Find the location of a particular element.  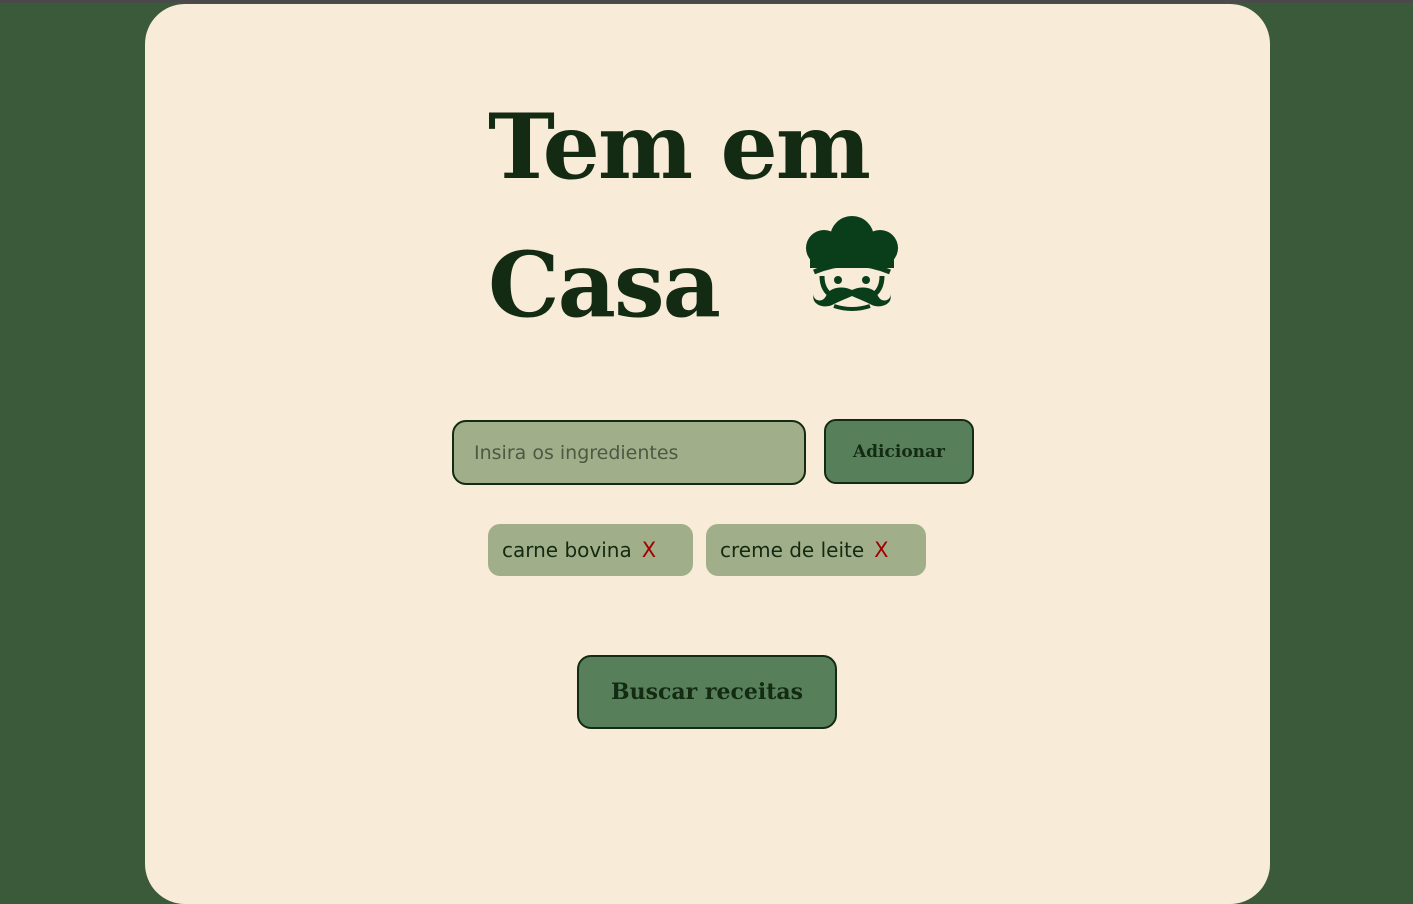

window-top-border is located at coordinates (706, 1).